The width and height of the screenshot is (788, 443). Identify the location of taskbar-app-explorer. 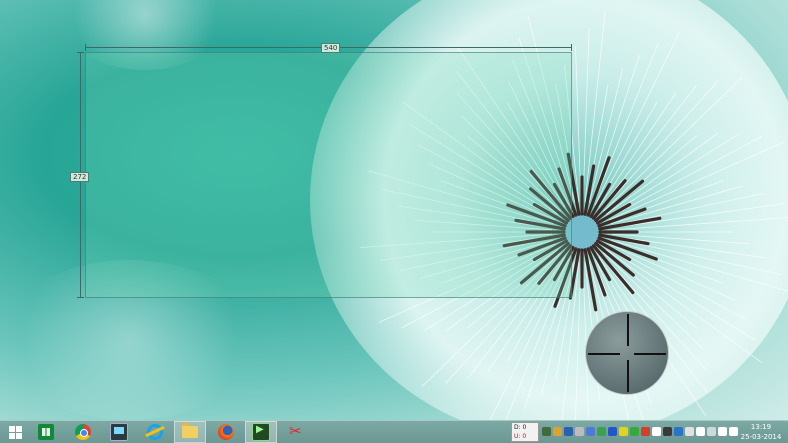
(190, 432).